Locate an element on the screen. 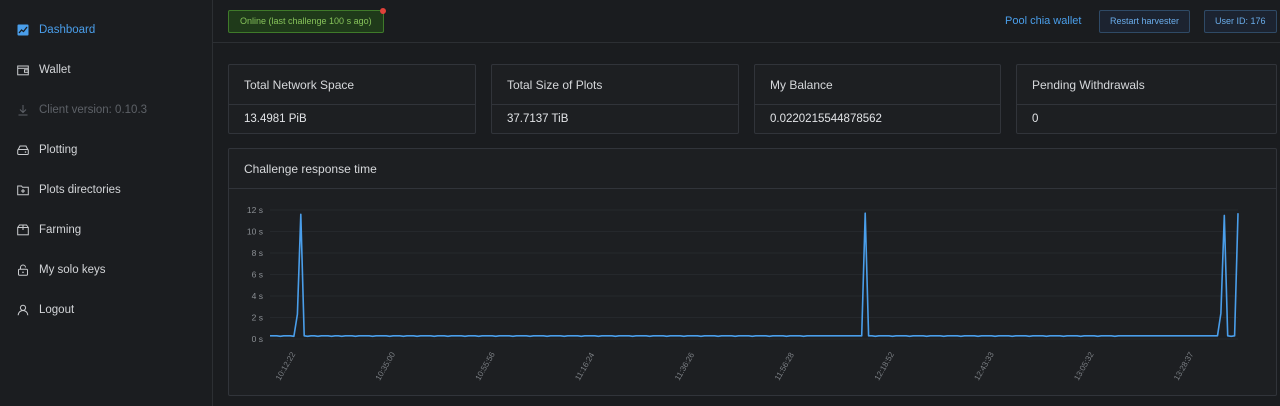 The height and width of the screenshot is (406, 1280). y-tick-label: 4 s is located at coordinates (257, 296).